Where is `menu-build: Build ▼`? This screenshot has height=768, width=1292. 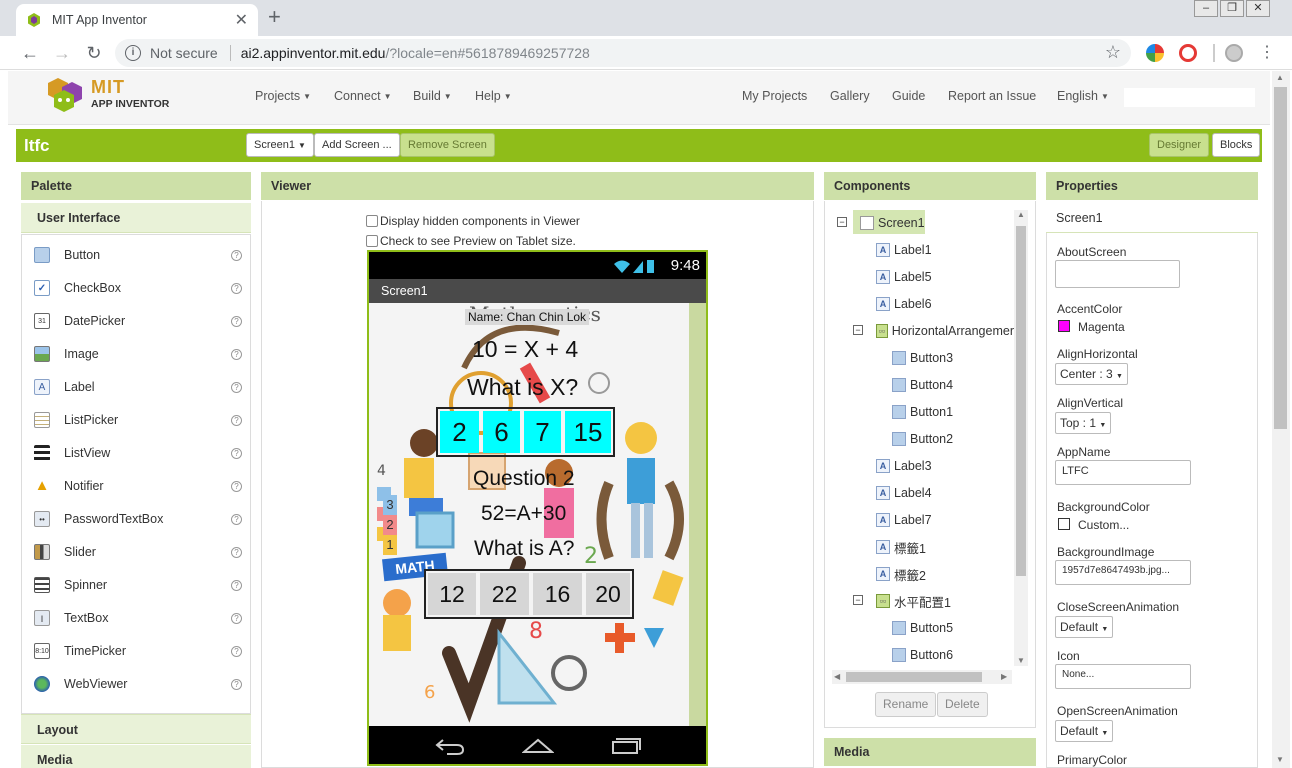
menu-build: Build ▼ is located at coordinates (432, 96).